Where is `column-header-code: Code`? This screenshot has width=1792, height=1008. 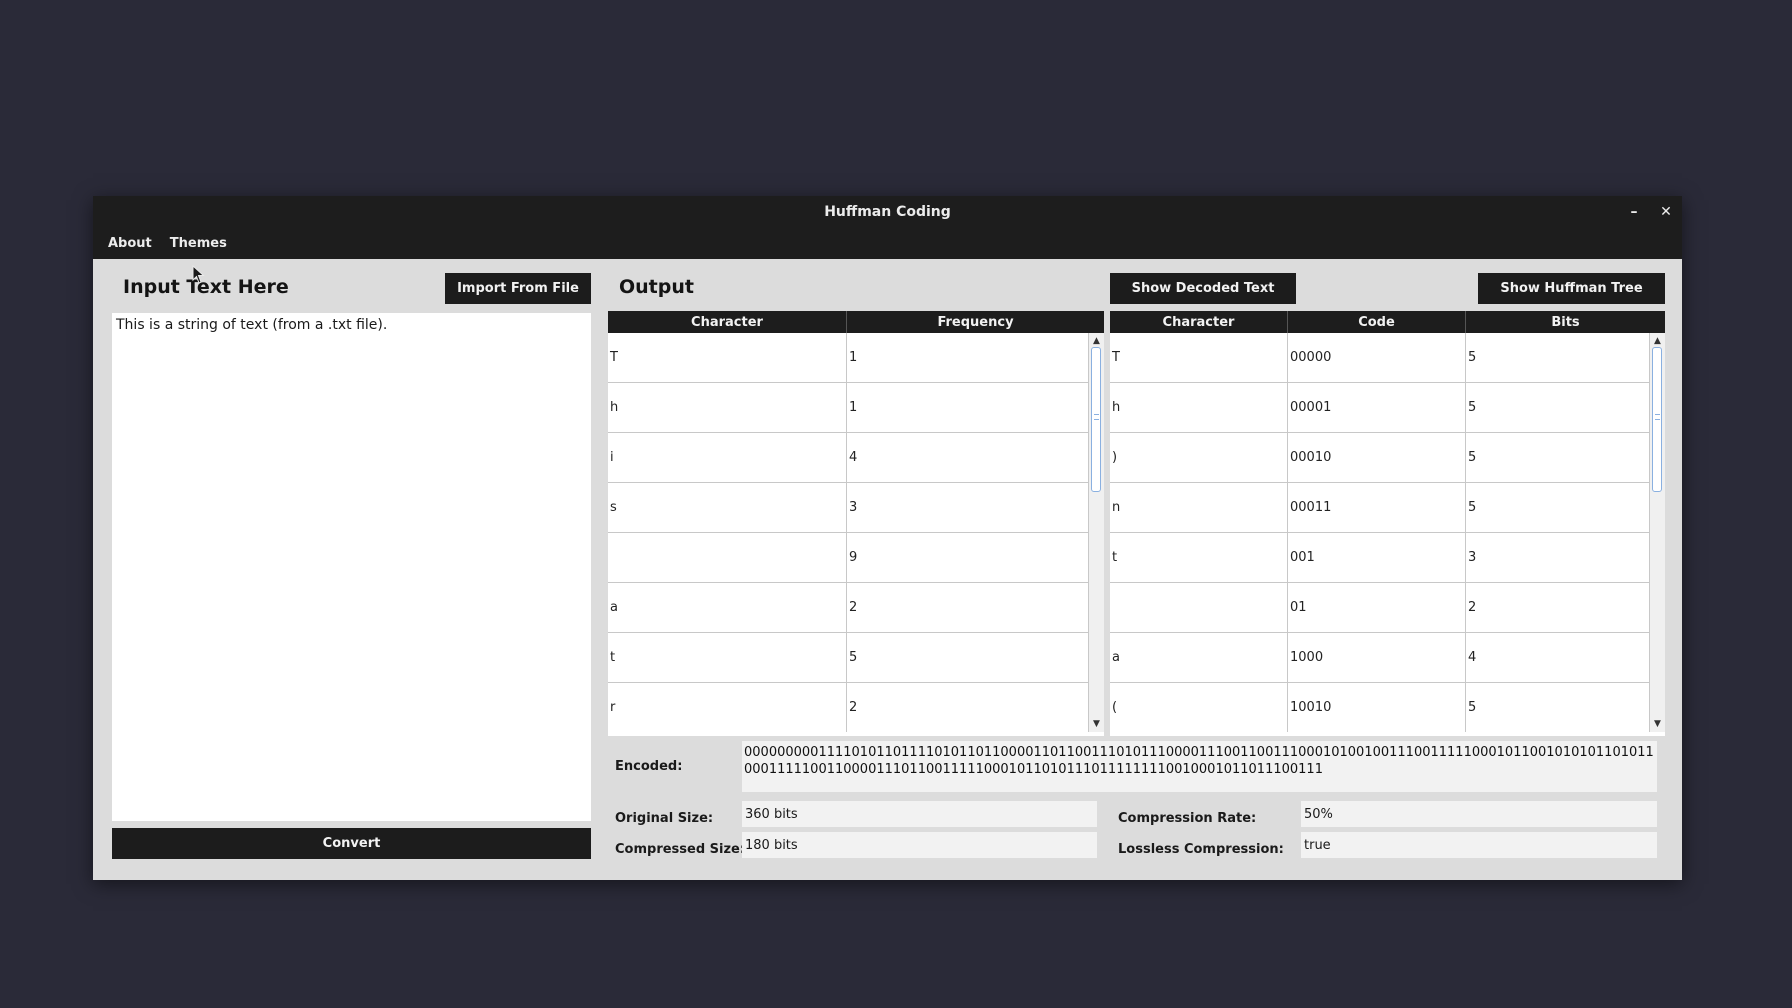 column-header-code: Code is located at coordinates (1377, 322).